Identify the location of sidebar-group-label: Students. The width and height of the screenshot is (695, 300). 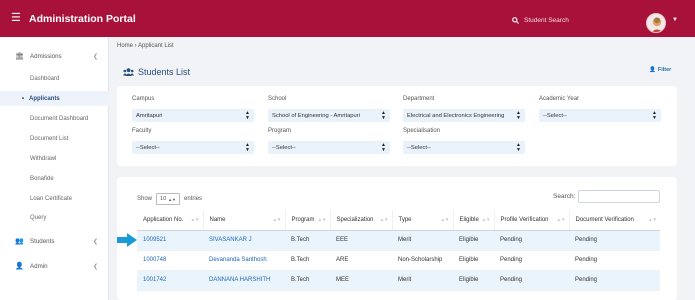
(42, 241).